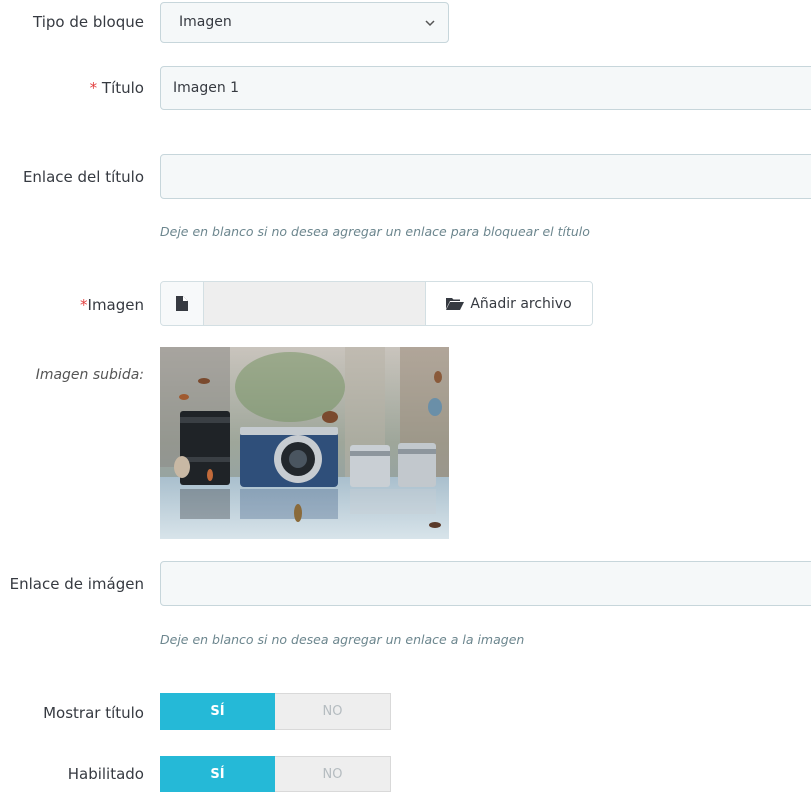  What do you see at coordinates (430, 23) in the screenshot?
I see `chevron-down-icon` at bounding box center [430, 23].